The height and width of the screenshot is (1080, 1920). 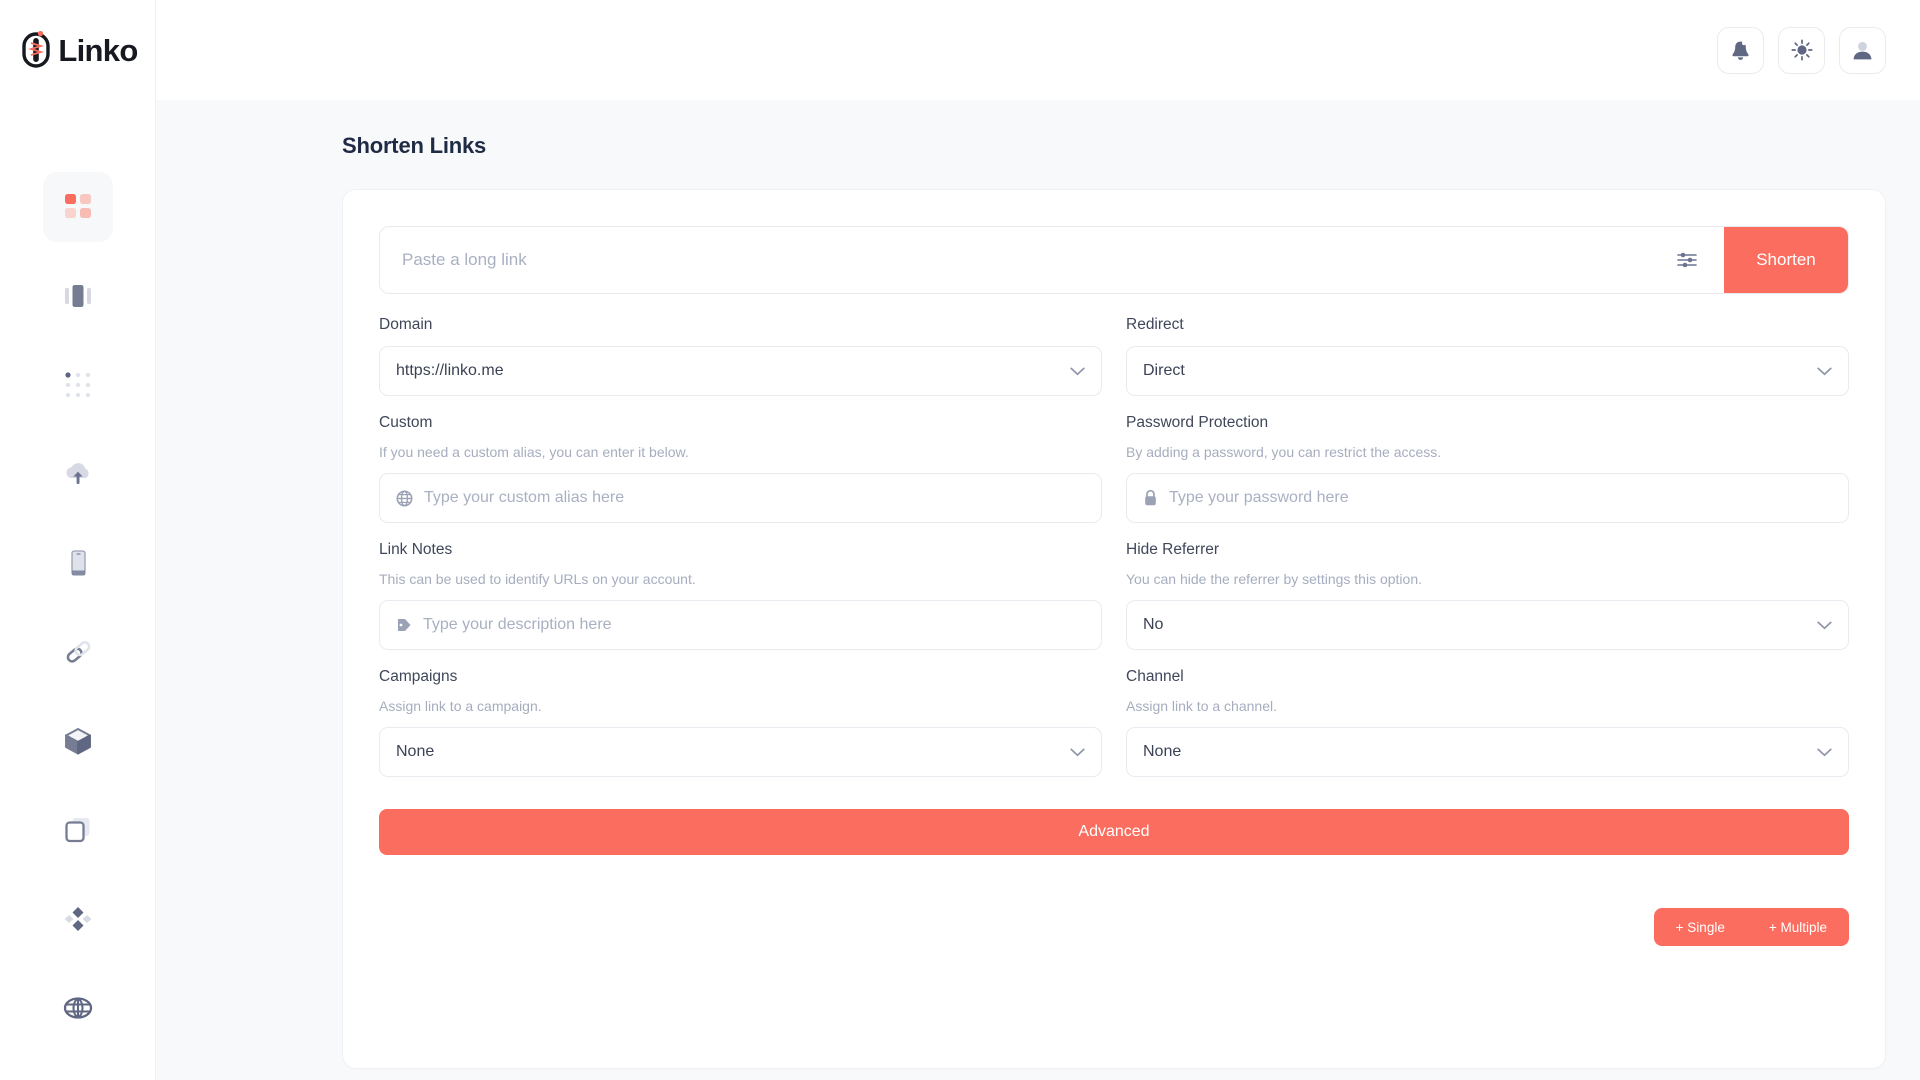 I want to click on sidebar-item-links, so click(x=78, y=652).